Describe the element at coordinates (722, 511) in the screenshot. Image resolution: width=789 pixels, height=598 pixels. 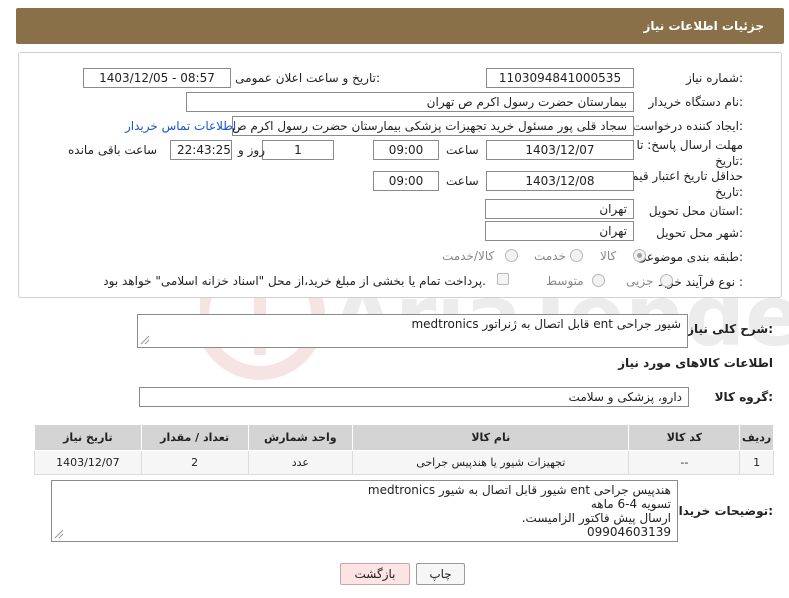
I see `buyer-notes-label: توضیحات خریدار:` at that location.